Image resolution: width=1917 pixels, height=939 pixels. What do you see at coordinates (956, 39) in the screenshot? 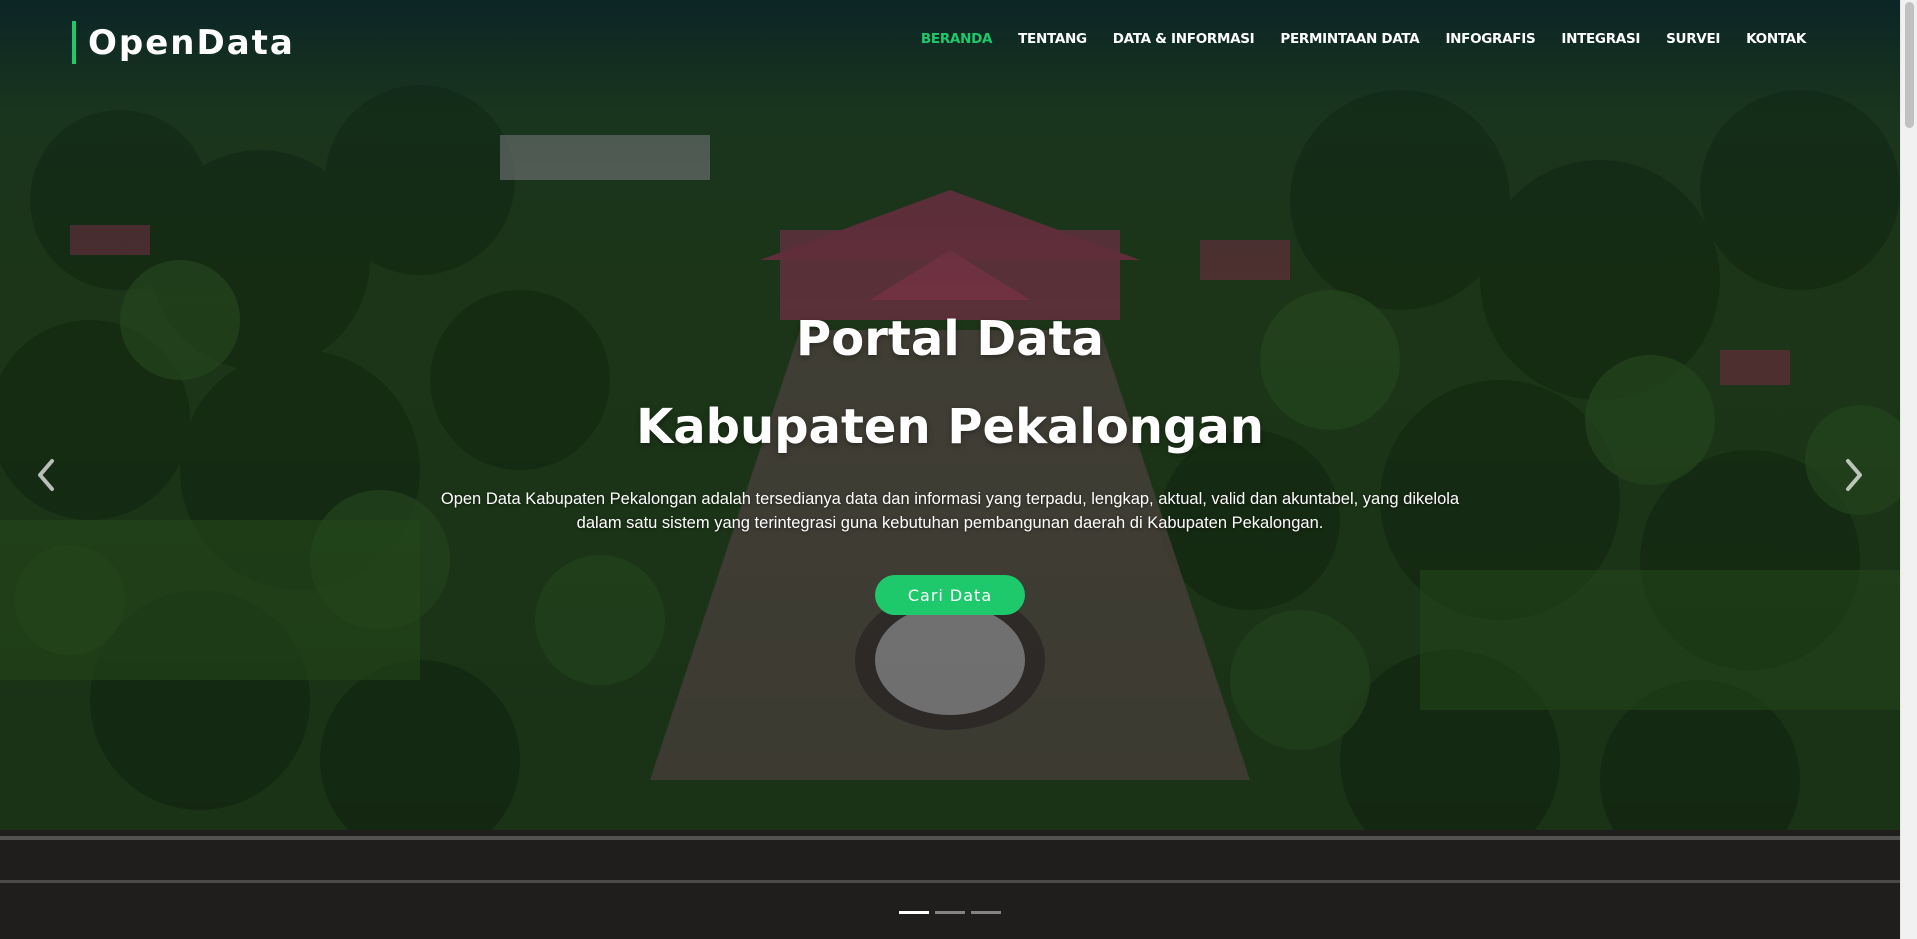
I see `nav-item-beranda: BERANDA` at bounding box center [956, 39].